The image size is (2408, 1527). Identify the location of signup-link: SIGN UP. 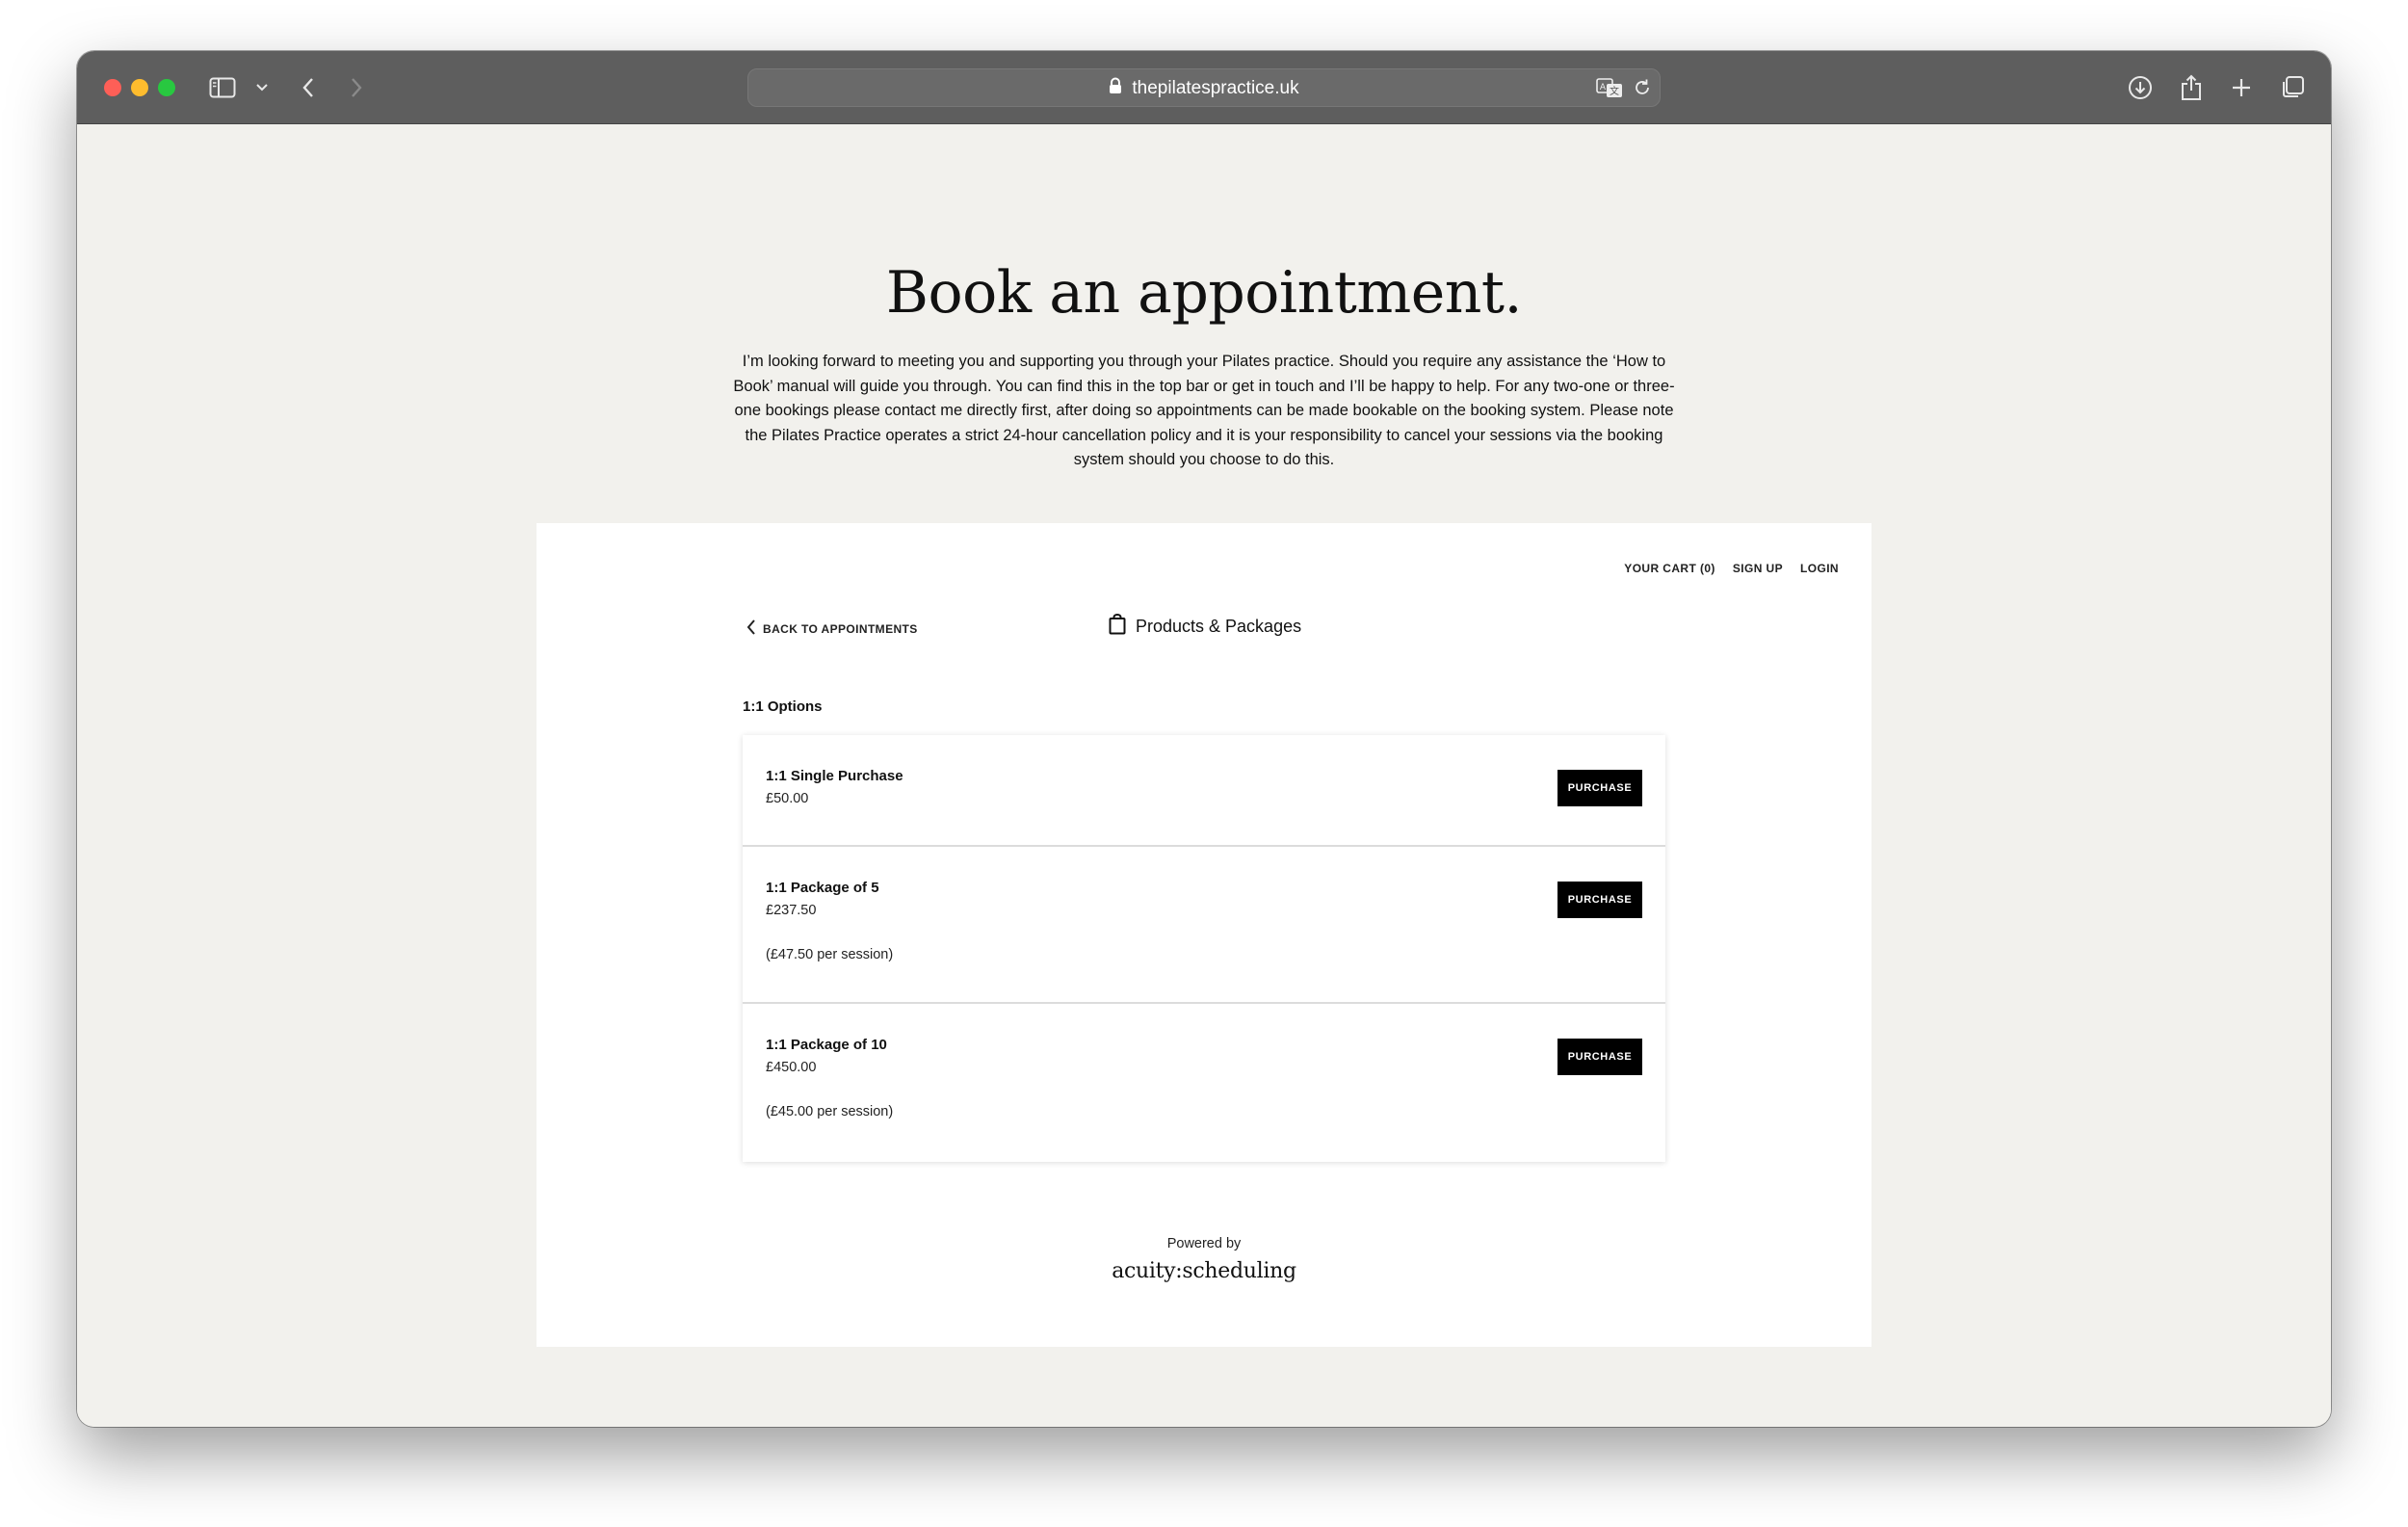
(1758, 568).